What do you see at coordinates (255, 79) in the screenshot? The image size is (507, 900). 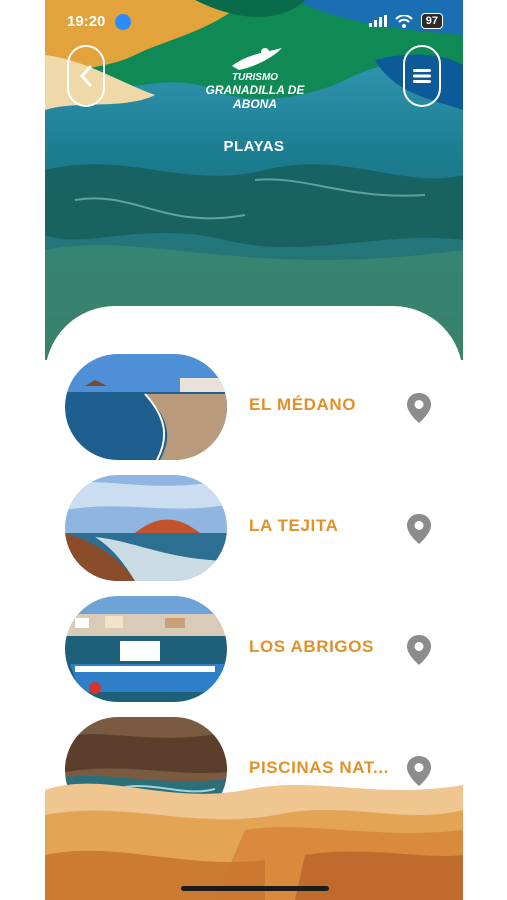 I see `brand-logo: TURISMO GRANADILLA DE ABONA` at bounding box center [255, 79].